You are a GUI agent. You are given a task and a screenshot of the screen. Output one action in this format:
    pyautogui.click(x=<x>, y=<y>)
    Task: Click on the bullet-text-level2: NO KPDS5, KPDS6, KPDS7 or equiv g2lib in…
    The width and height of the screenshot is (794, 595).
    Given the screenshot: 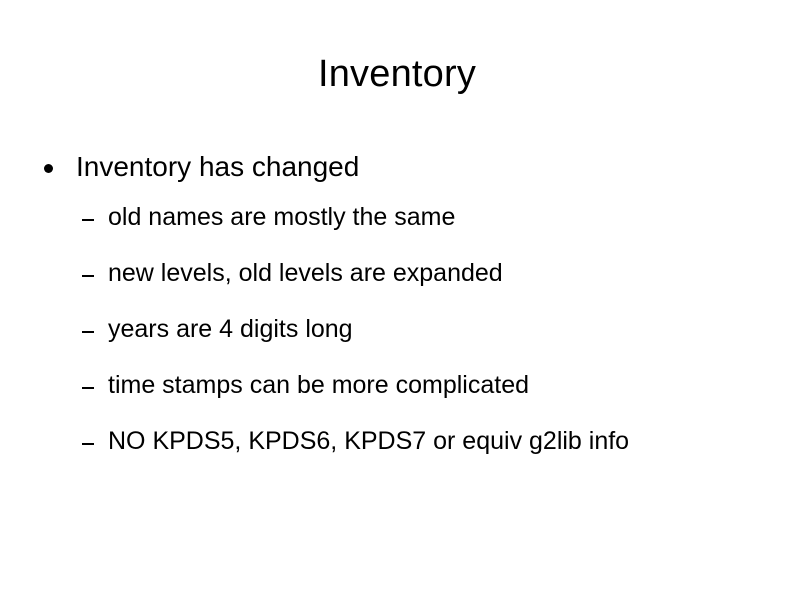 What is the action you would take?
    pyautogui.click(x=369, y=441)
    